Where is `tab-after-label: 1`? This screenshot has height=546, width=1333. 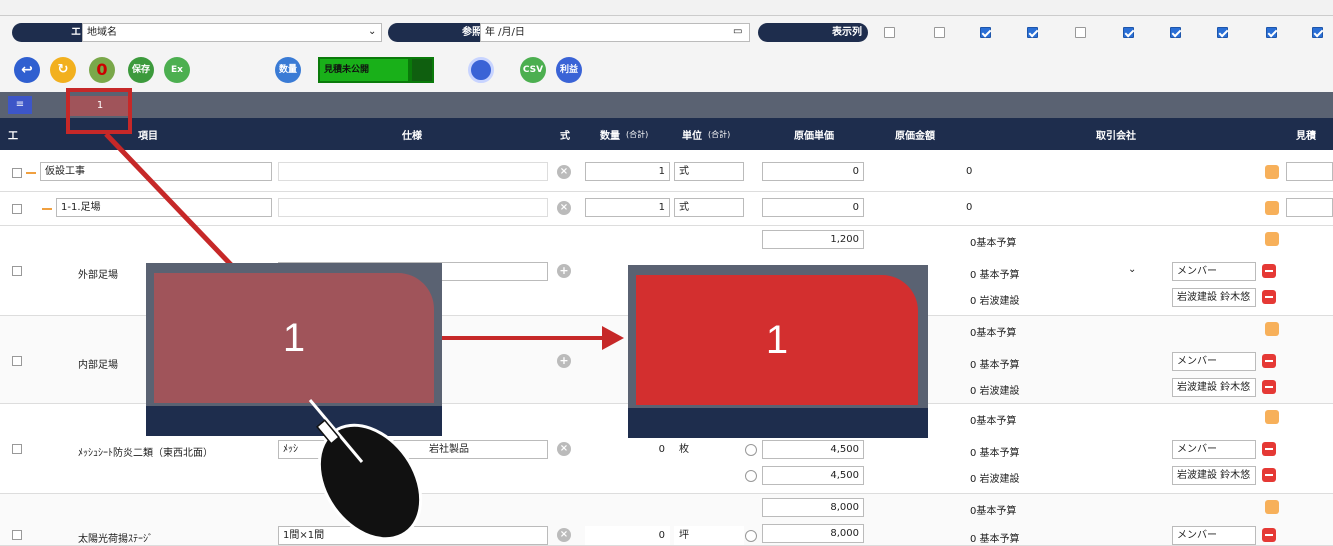 tab-after-label: 1 is located at coordinates (777, 340).